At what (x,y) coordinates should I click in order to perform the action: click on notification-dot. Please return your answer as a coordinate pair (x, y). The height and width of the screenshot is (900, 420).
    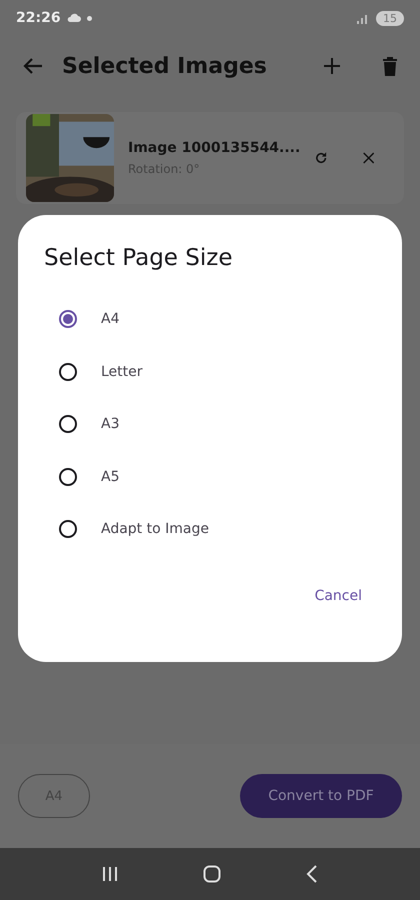
    Looking at the image, I should click on (89, 18).